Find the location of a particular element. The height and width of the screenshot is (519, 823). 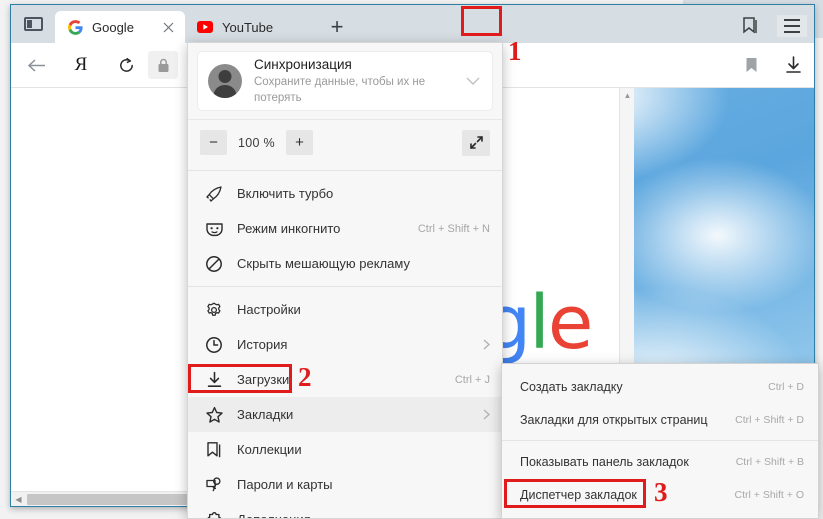

menu-item-addons: Дополнения is located at coordinates (345, 510).